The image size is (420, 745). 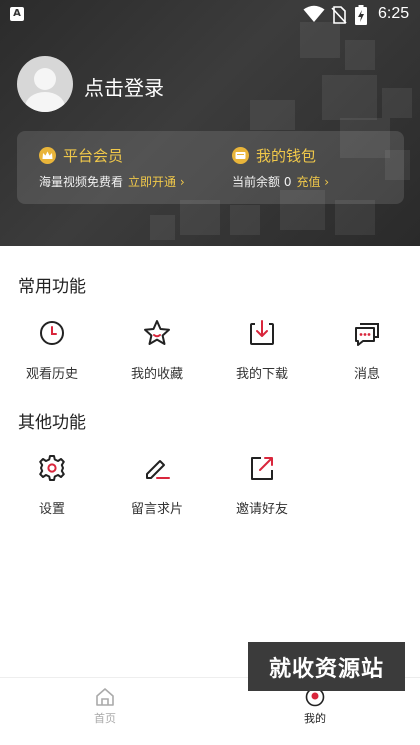 I want to click on wifi-icon, so click(x=314, y=13).